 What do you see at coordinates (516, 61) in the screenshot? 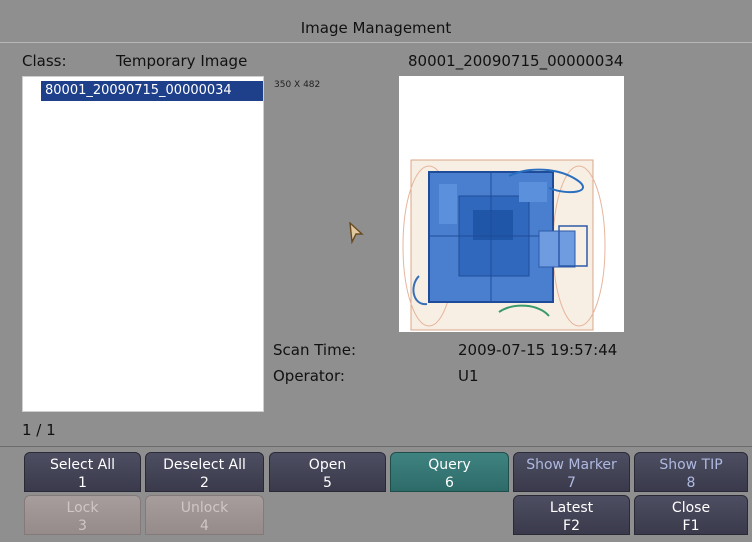
I see `selected-image-name: 80001_20090715_00000034` at bounding box center [516, 61].